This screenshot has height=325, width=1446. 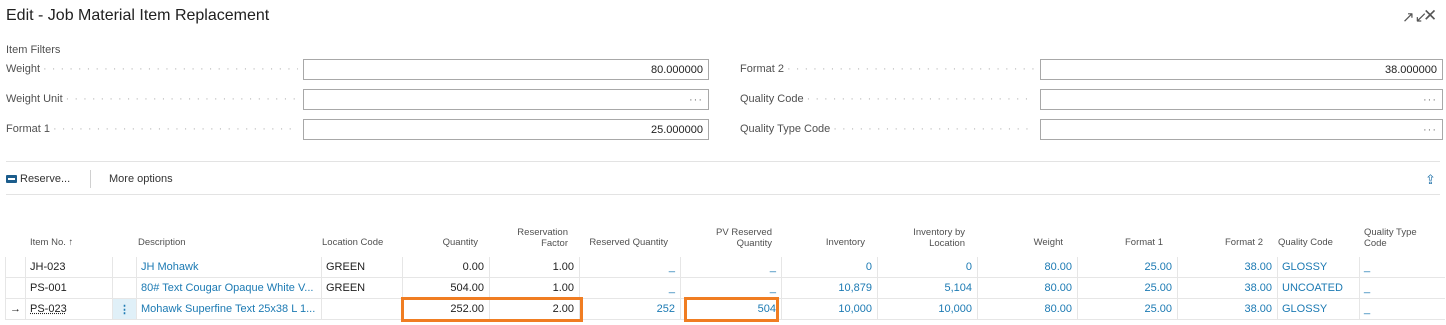 I want to click on item-no-cell: JH-023, so click(x=68, y=267).